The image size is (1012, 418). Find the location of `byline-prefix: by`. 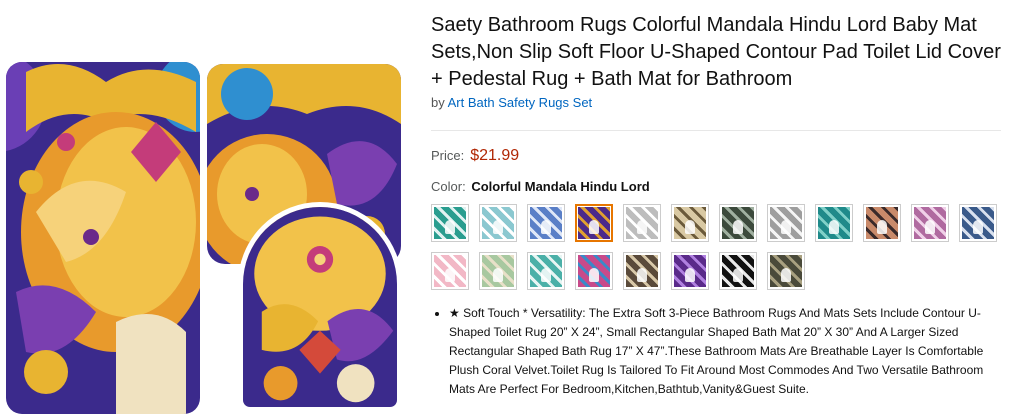

byline-prefix: by is located at coordinates (438, 102).